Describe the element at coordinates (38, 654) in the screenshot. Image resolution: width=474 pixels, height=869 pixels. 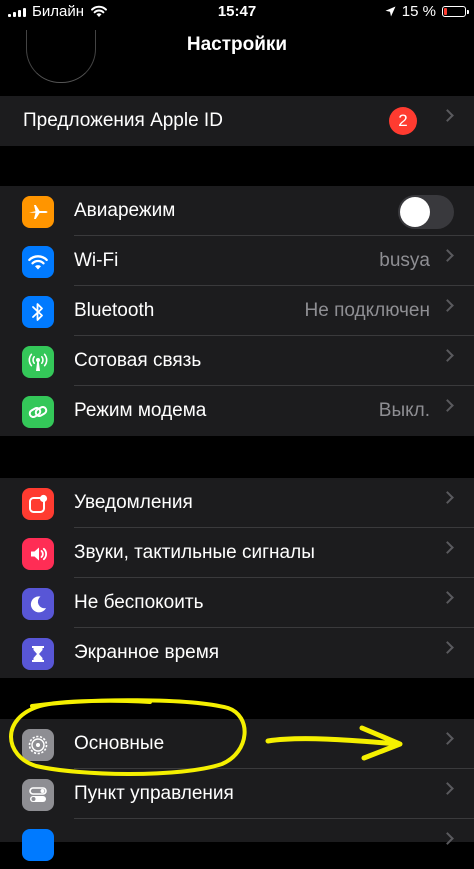
I see `hourglass-icon` at that location.